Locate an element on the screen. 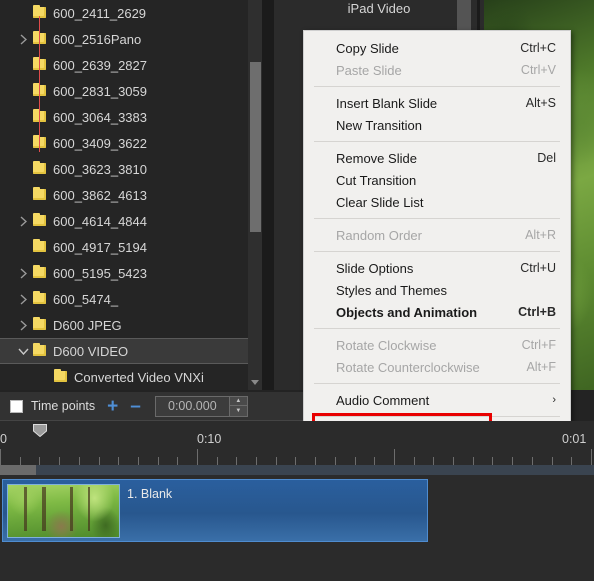 The width and height of the screenshot is (594, 581). menu-item-rotate-counterclockwise: Rotate Counterclockwise Alt+F is located at coordinates (437, 367).